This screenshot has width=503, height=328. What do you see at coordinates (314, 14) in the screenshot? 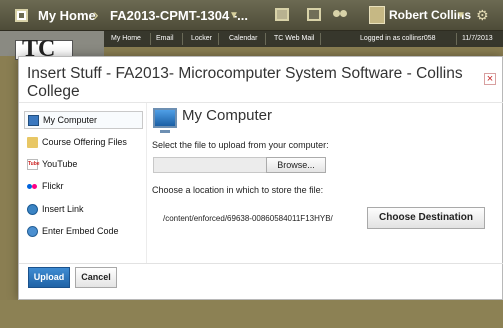
I see `message-icon` at bounding box center [314, 14].